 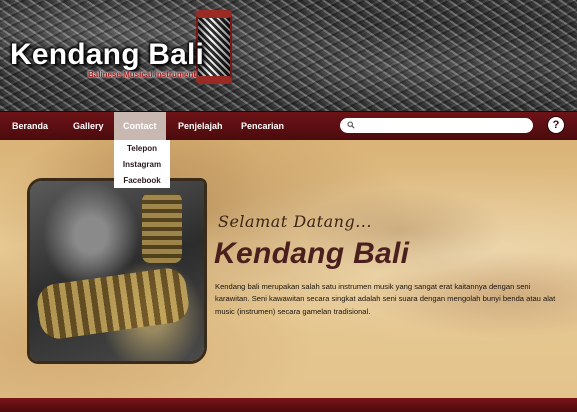 What do you see at coordinates (142, 74) in the screenshot?
I see `site-logo-subtitle: Balinese Musical Instrument` at bounding box center [142, 74].